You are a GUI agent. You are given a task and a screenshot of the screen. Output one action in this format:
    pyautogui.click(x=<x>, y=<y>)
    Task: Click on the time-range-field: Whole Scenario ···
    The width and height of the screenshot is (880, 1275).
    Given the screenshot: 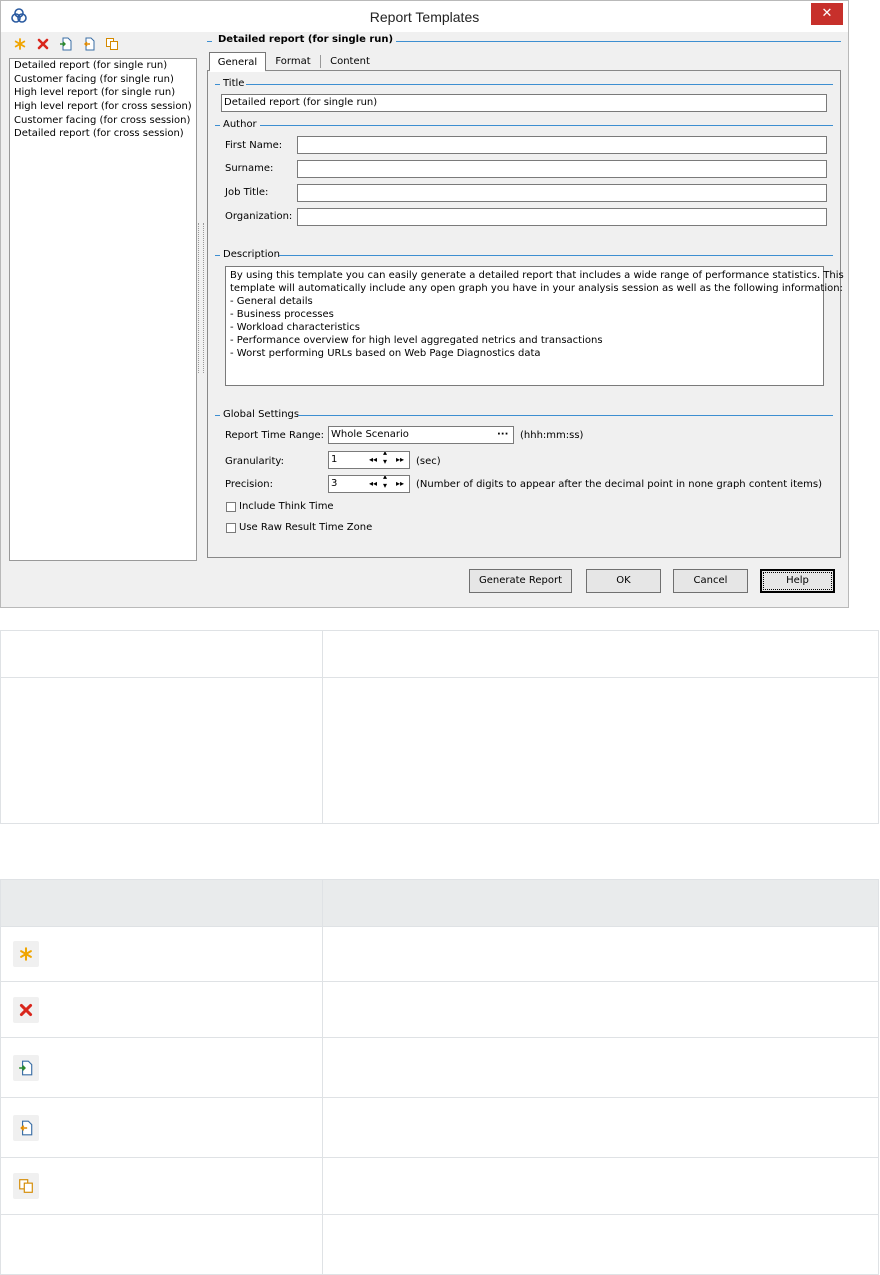 What is the action you would take?
    pyautogui.click(x=421, y=435)
    